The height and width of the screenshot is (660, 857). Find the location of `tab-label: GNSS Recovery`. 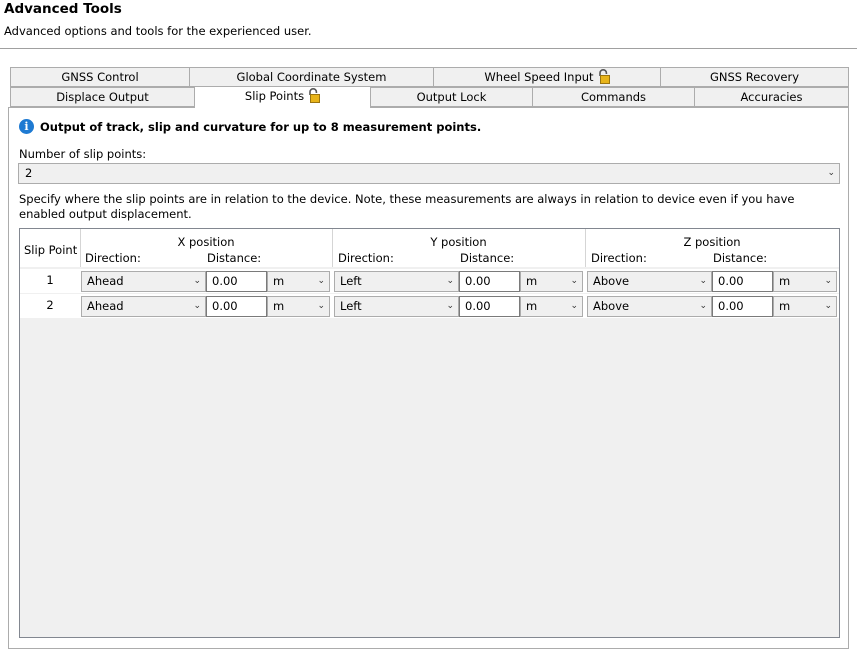

tab-label: GNSS Recovery is located at coordinates (754, 77).